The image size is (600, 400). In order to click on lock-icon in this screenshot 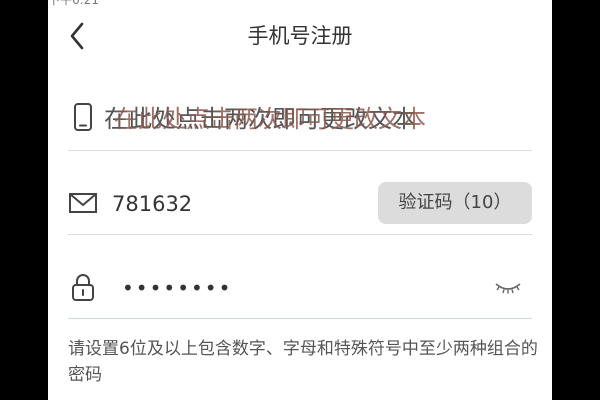, I will do `click(83, 287)`.